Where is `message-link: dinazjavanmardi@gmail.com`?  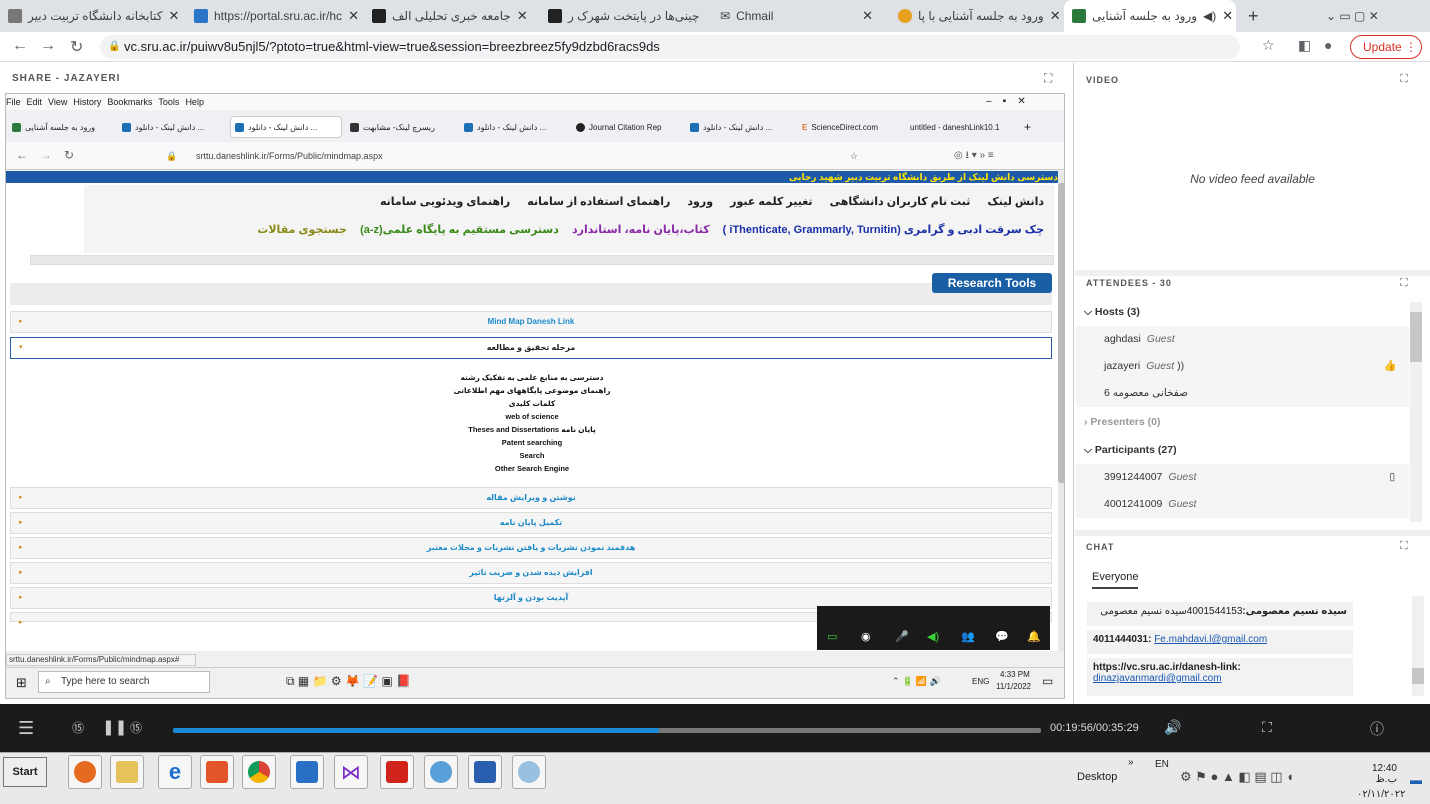
message-link: dinazjavanmardi@gmail.com is located at coordinates (1157, 678).